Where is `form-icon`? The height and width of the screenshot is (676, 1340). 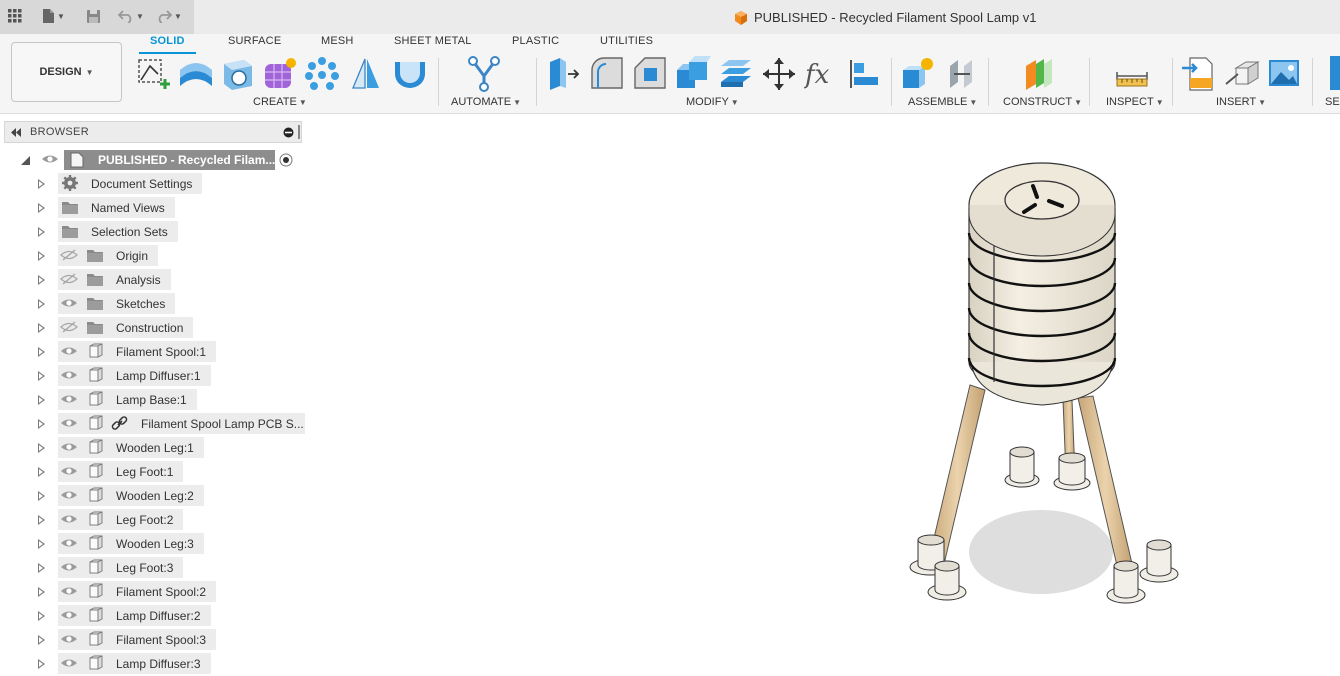
form-icon is located at coordinates (280, 74).